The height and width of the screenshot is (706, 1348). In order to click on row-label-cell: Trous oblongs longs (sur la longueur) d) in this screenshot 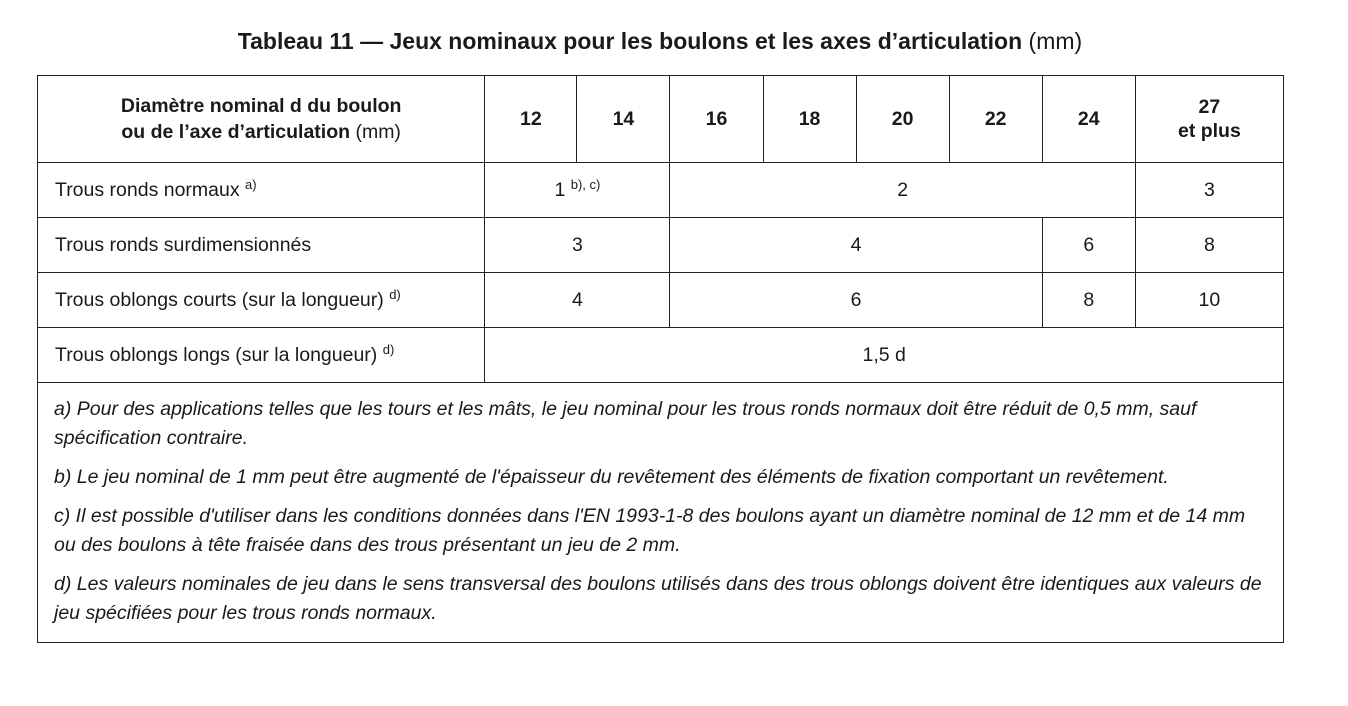, I will do `click(261, 355)`.